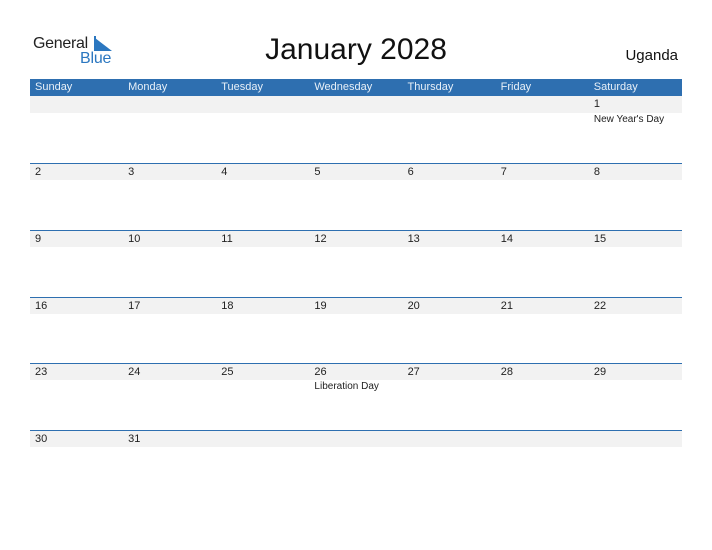 The height and width of the screenshot is (550, 712). Describe the element at coordinates (169, 263) in the screenshot. I see `day-cell: 10` at that location.